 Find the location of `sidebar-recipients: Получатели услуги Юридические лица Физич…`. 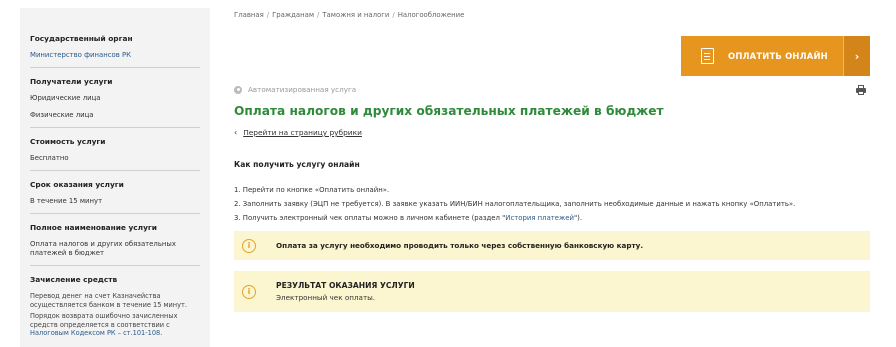

sidebar-recipients: Получатели услуги Юридические лица Физич… is located at coordinates (115, 102).